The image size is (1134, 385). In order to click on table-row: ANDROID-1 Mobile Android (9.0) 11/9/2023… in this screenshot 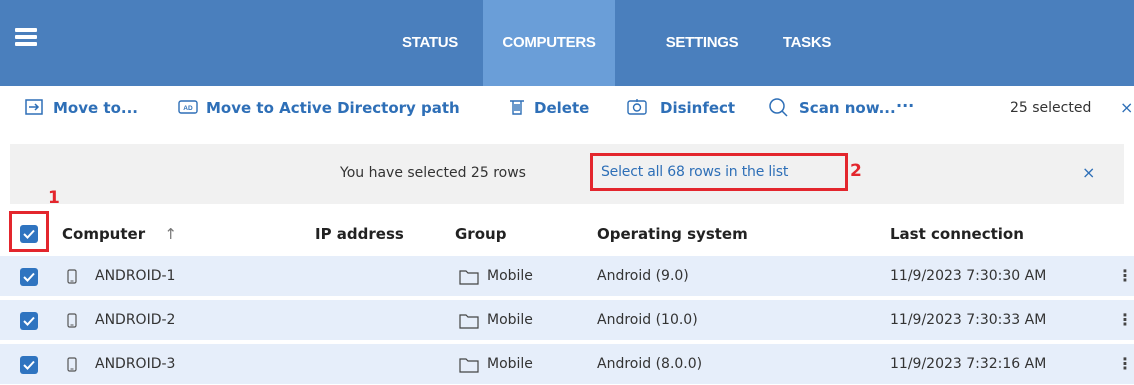, I will do `click(567, 277)`.